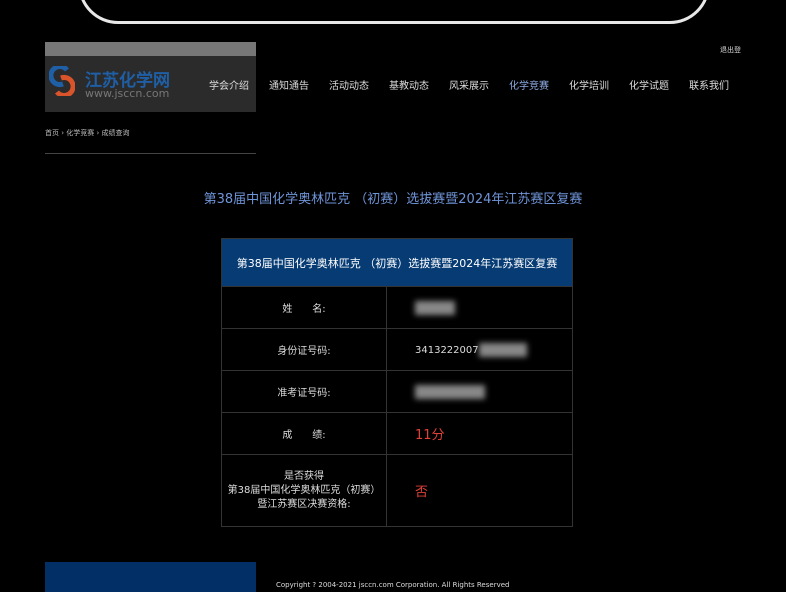 This screenshot has height=592, width=786. I want to click on table-row: 成 绩: 11分, so click(397, 433).